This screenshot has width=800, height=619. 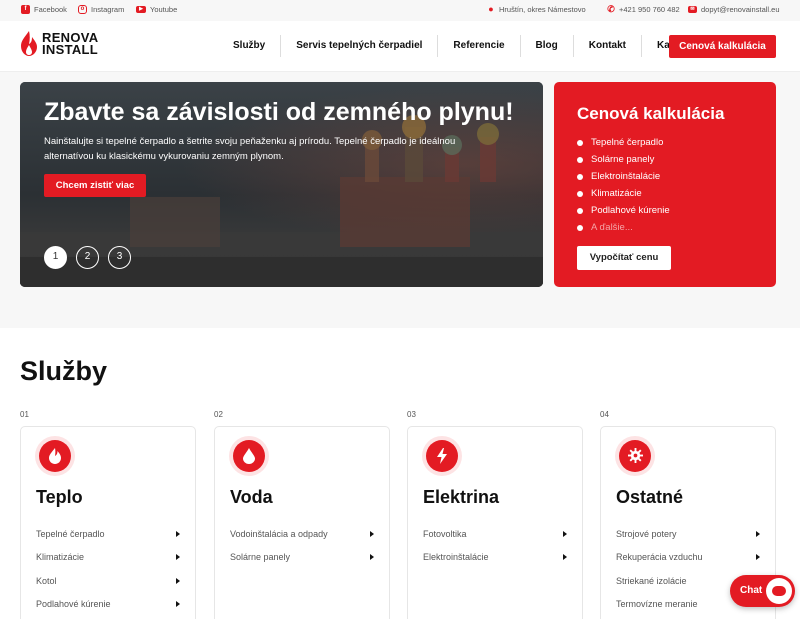 I want to click on list-item: Vodoinštalácia a odpady, so click(x=303, y=534).